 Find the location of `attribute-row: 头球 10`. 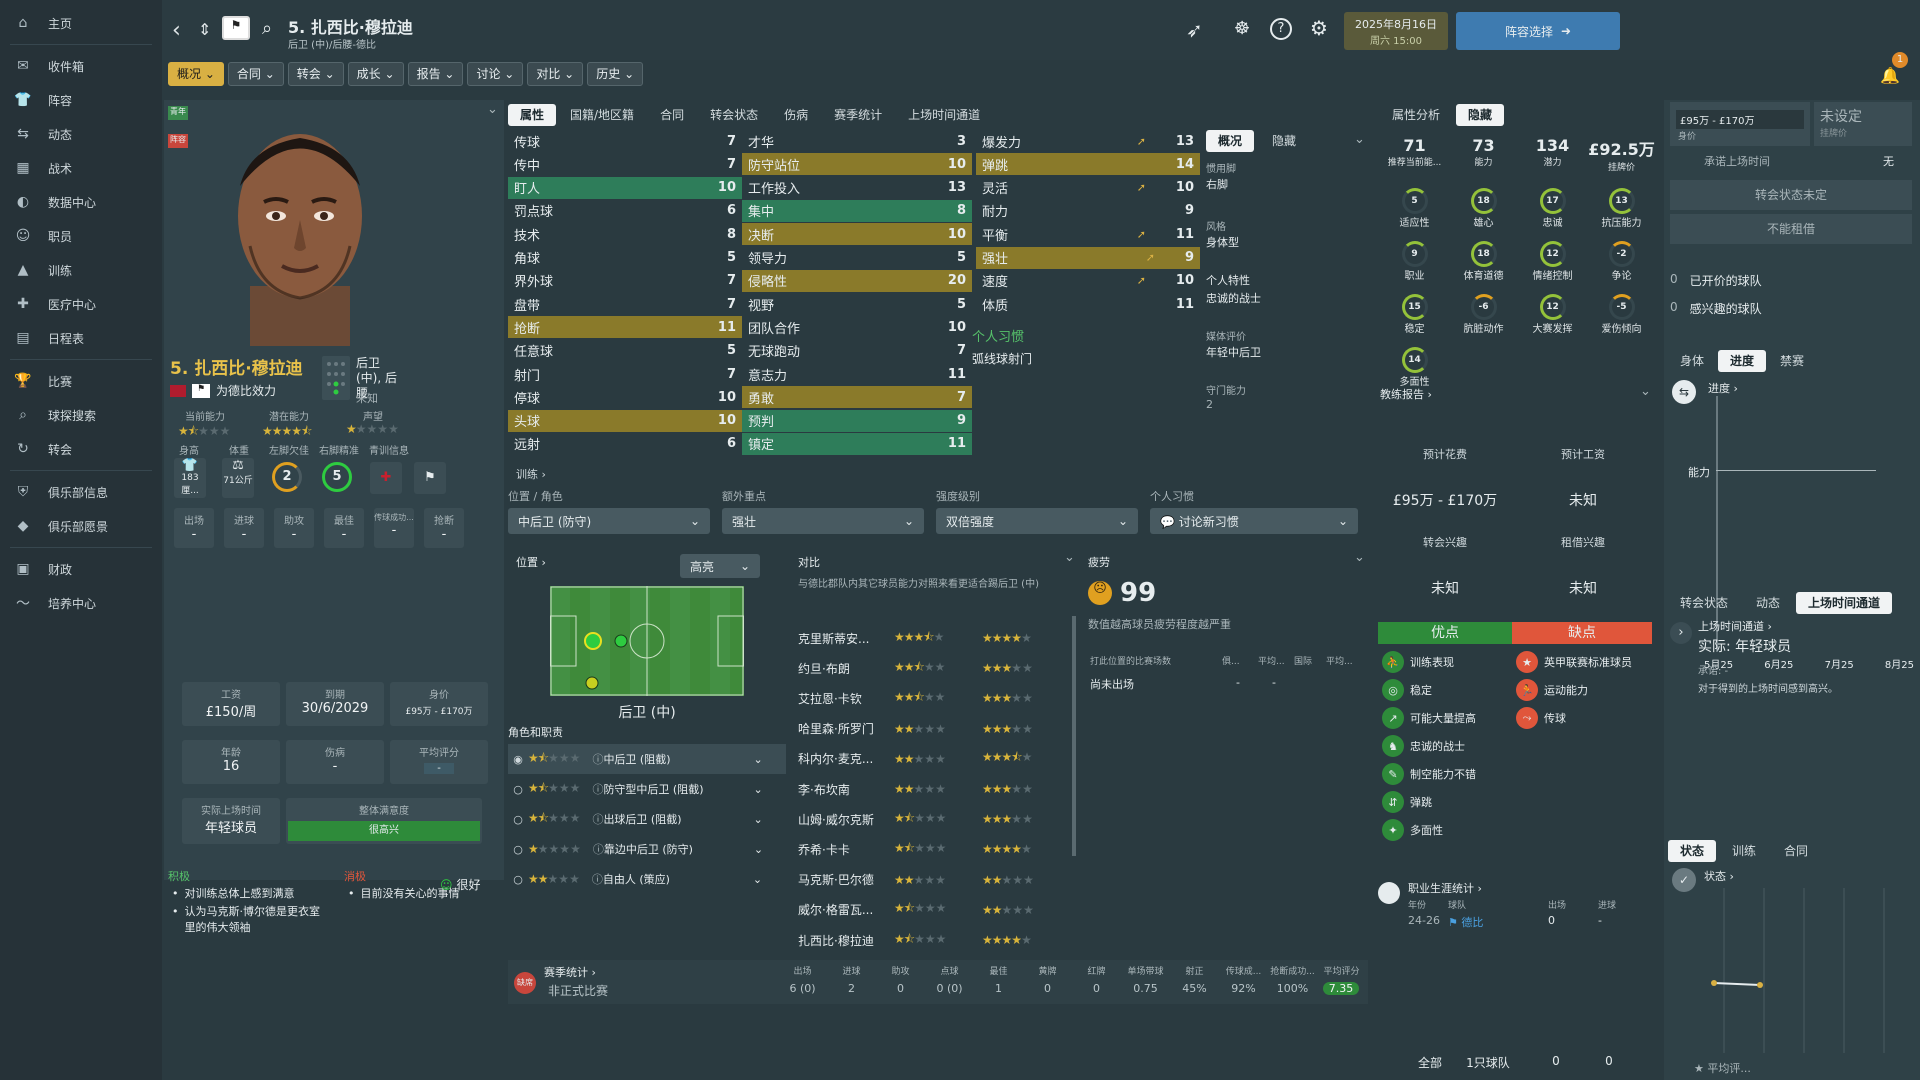

attribute-row: 头球 10 is located at coordinates (625, 420).